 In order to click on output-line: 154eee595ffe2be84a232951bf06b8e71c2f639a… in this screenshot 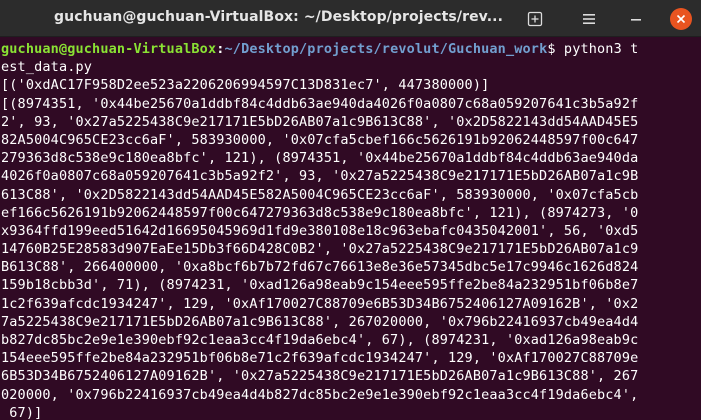, I will do `click(320, 358)`.